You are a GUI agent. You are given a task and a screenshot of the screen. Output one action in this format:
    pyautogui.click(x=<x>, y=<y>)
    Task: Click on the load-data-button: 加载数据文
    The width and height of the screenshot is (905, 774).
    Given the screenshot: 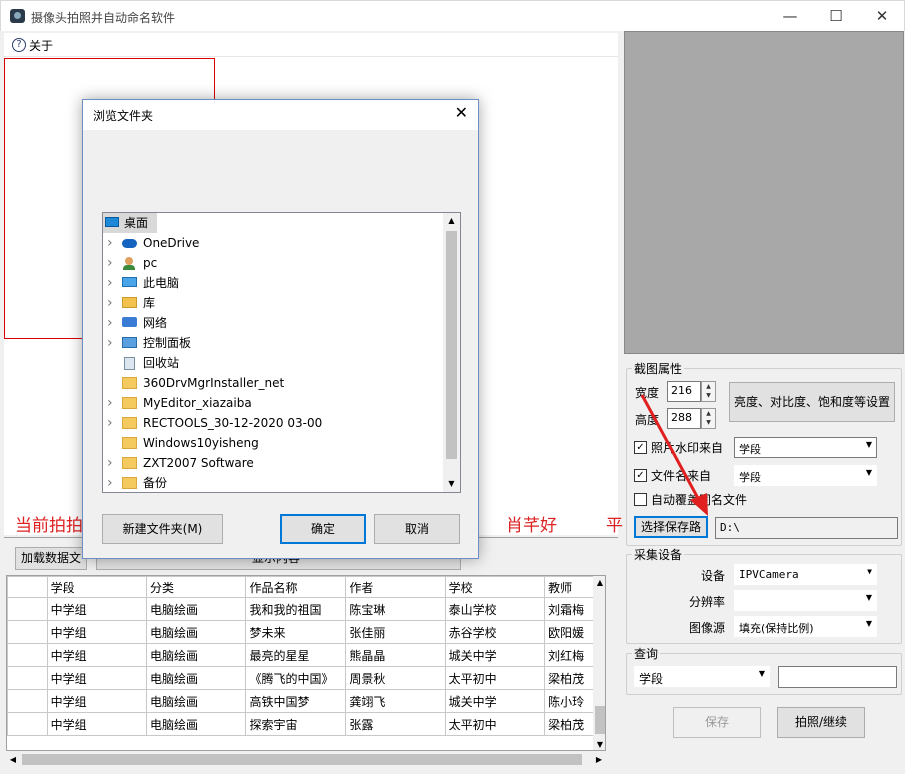 What is the action you would take?
    pyautogui.click(x=51, y=558)
    